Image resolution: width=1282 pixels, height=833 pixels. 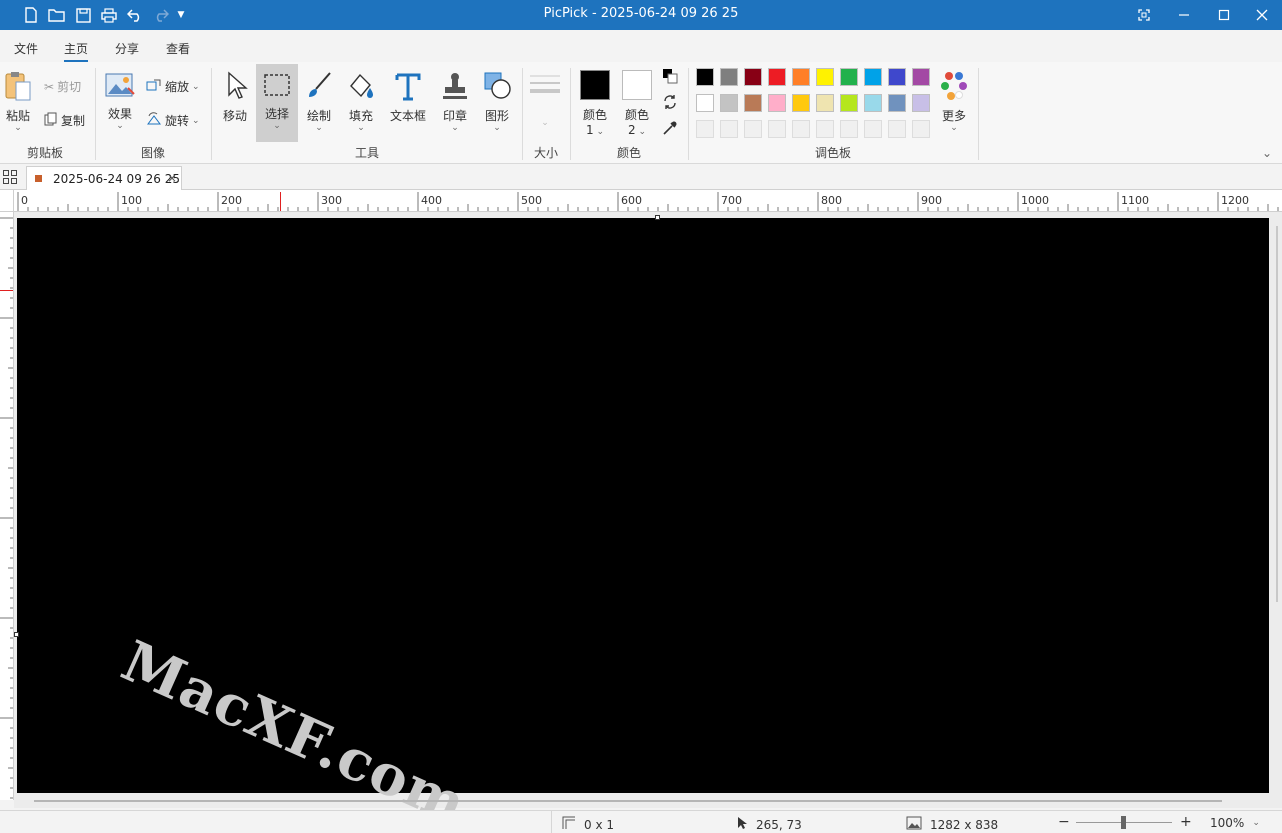 What do you see at coordinates (235, 97) in the screenshot?
I see `move-tool-button: 移动` at bounding box center [235, 97].